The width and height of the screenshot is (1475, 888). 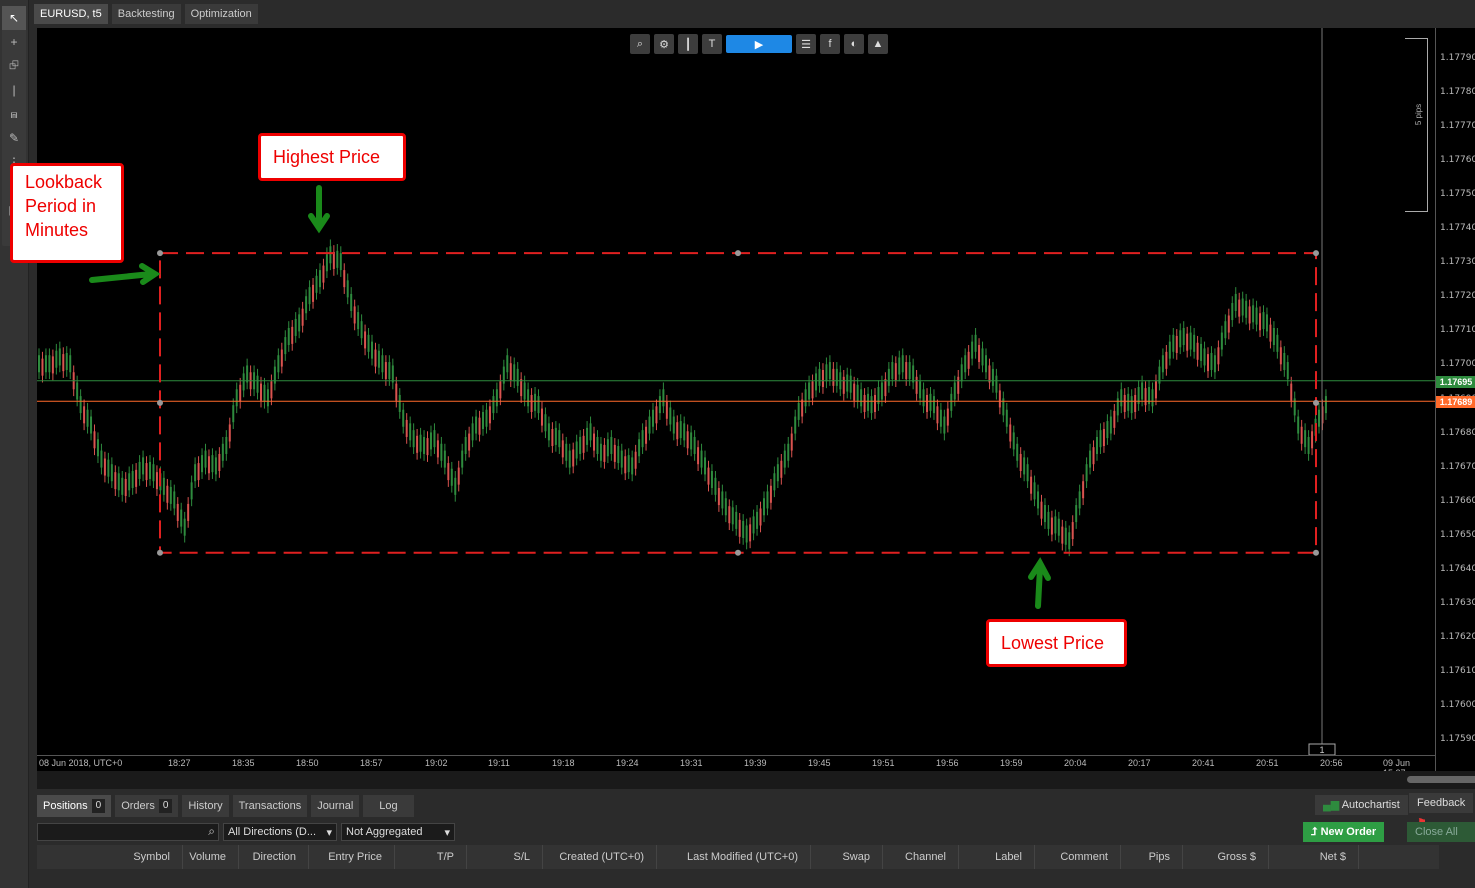 What do you see at coordinates (712, 44) in the screenshot?
I see `timeframe-icon: T` at bounding box center [712, 44].